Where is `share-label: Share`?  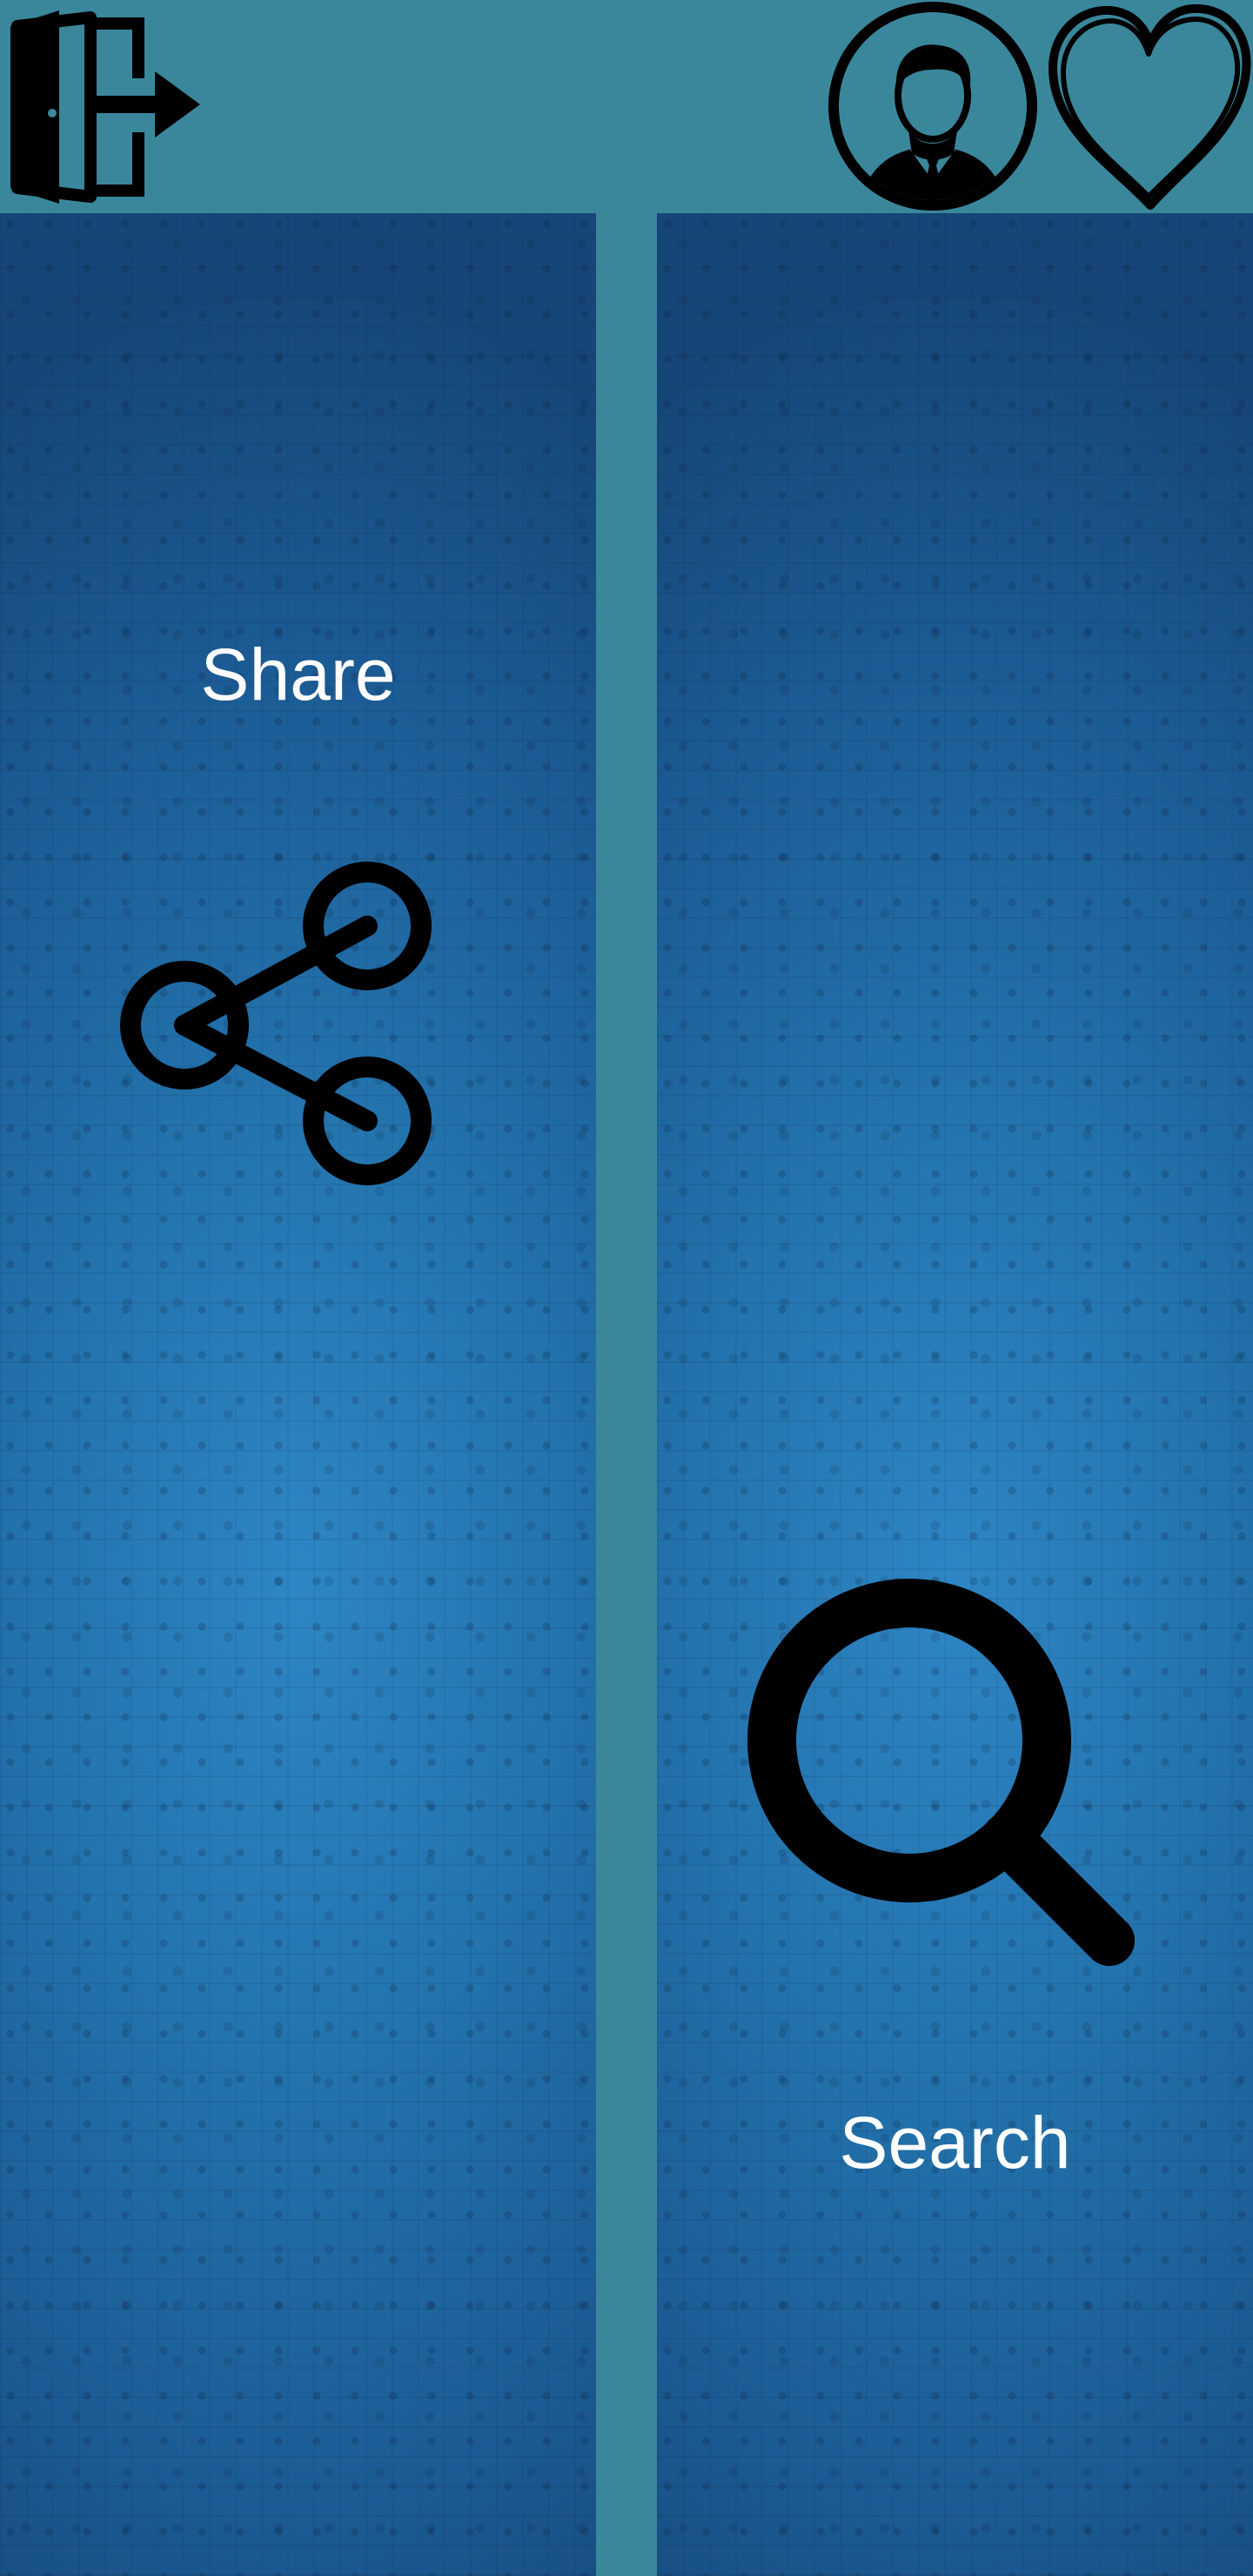 share-label: Share is located at coordinates (298, 674).